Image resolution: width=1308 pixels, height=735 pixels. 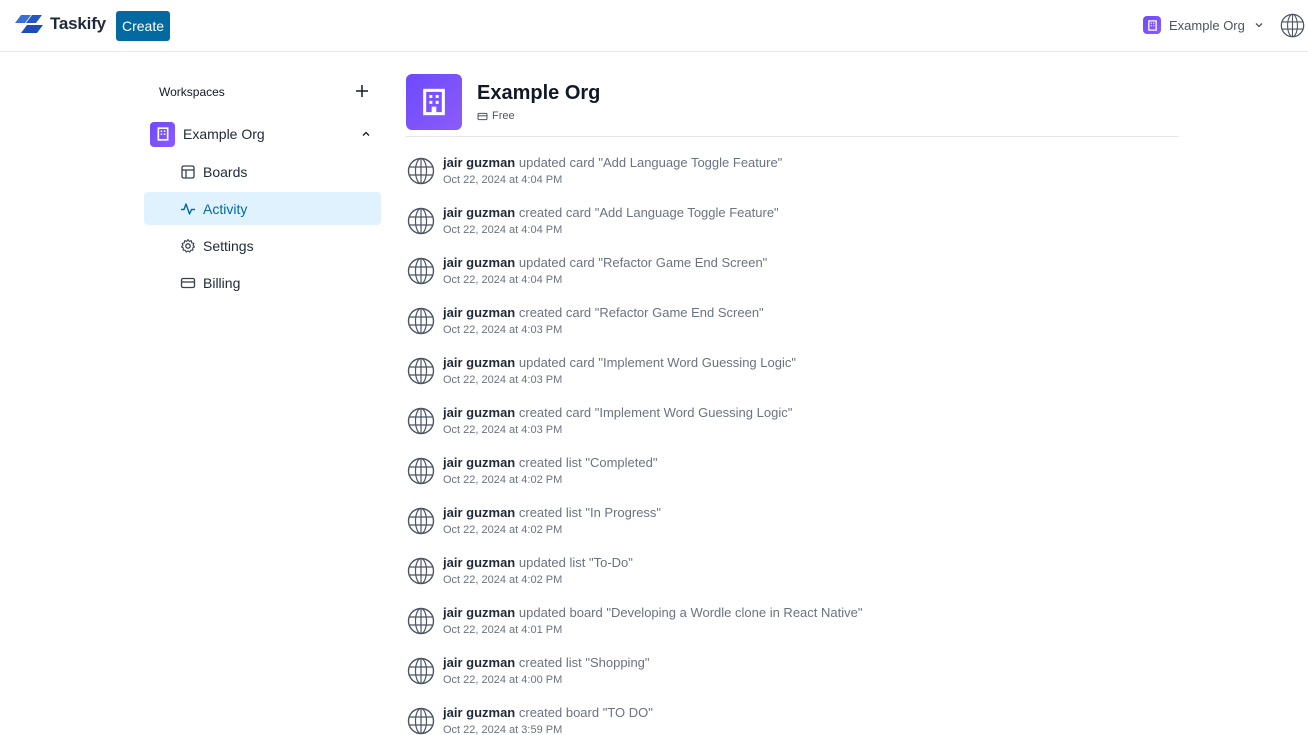 What do you see at coordinates (262, 208) in the screenshot?
I see `sidebar-item-activity: Activity` at bounding box center [262, 208].